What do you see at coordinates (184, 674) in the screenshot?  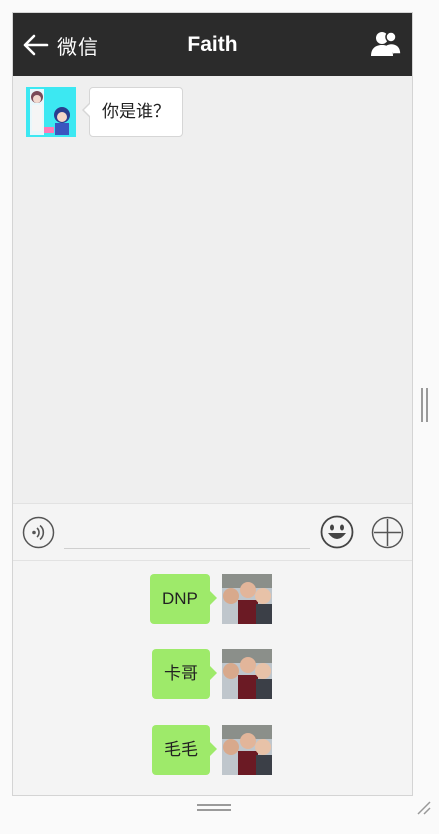 I see `outgoing-bubble: 卡哥` at bounding box center [184, 674].